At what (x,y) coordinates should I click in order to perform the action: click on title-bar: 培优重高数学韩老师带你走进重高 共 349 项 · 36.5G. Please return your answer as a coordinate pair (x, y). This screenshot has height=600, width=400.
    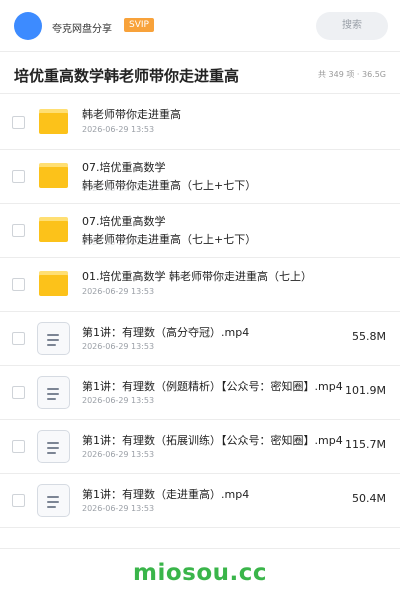
    Looking at the image, I should click on (200, 73).